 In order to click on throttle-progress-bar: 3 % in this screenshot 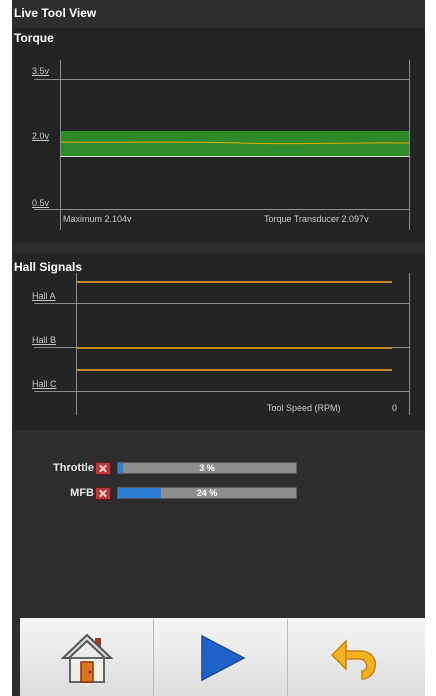, I will do `click(207, 468)`.